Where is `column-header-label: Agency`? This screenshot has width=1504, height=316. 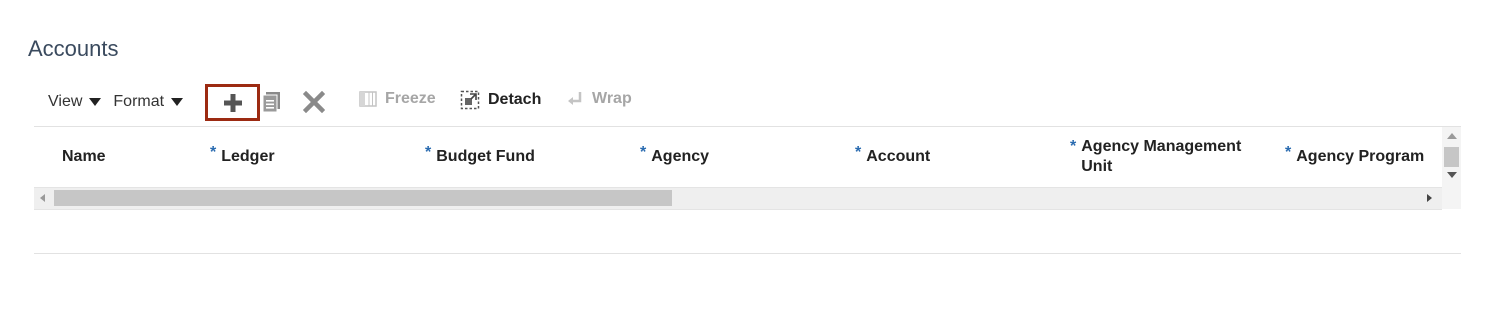
column-header-label: Agency is located at coordinates (680, 156).